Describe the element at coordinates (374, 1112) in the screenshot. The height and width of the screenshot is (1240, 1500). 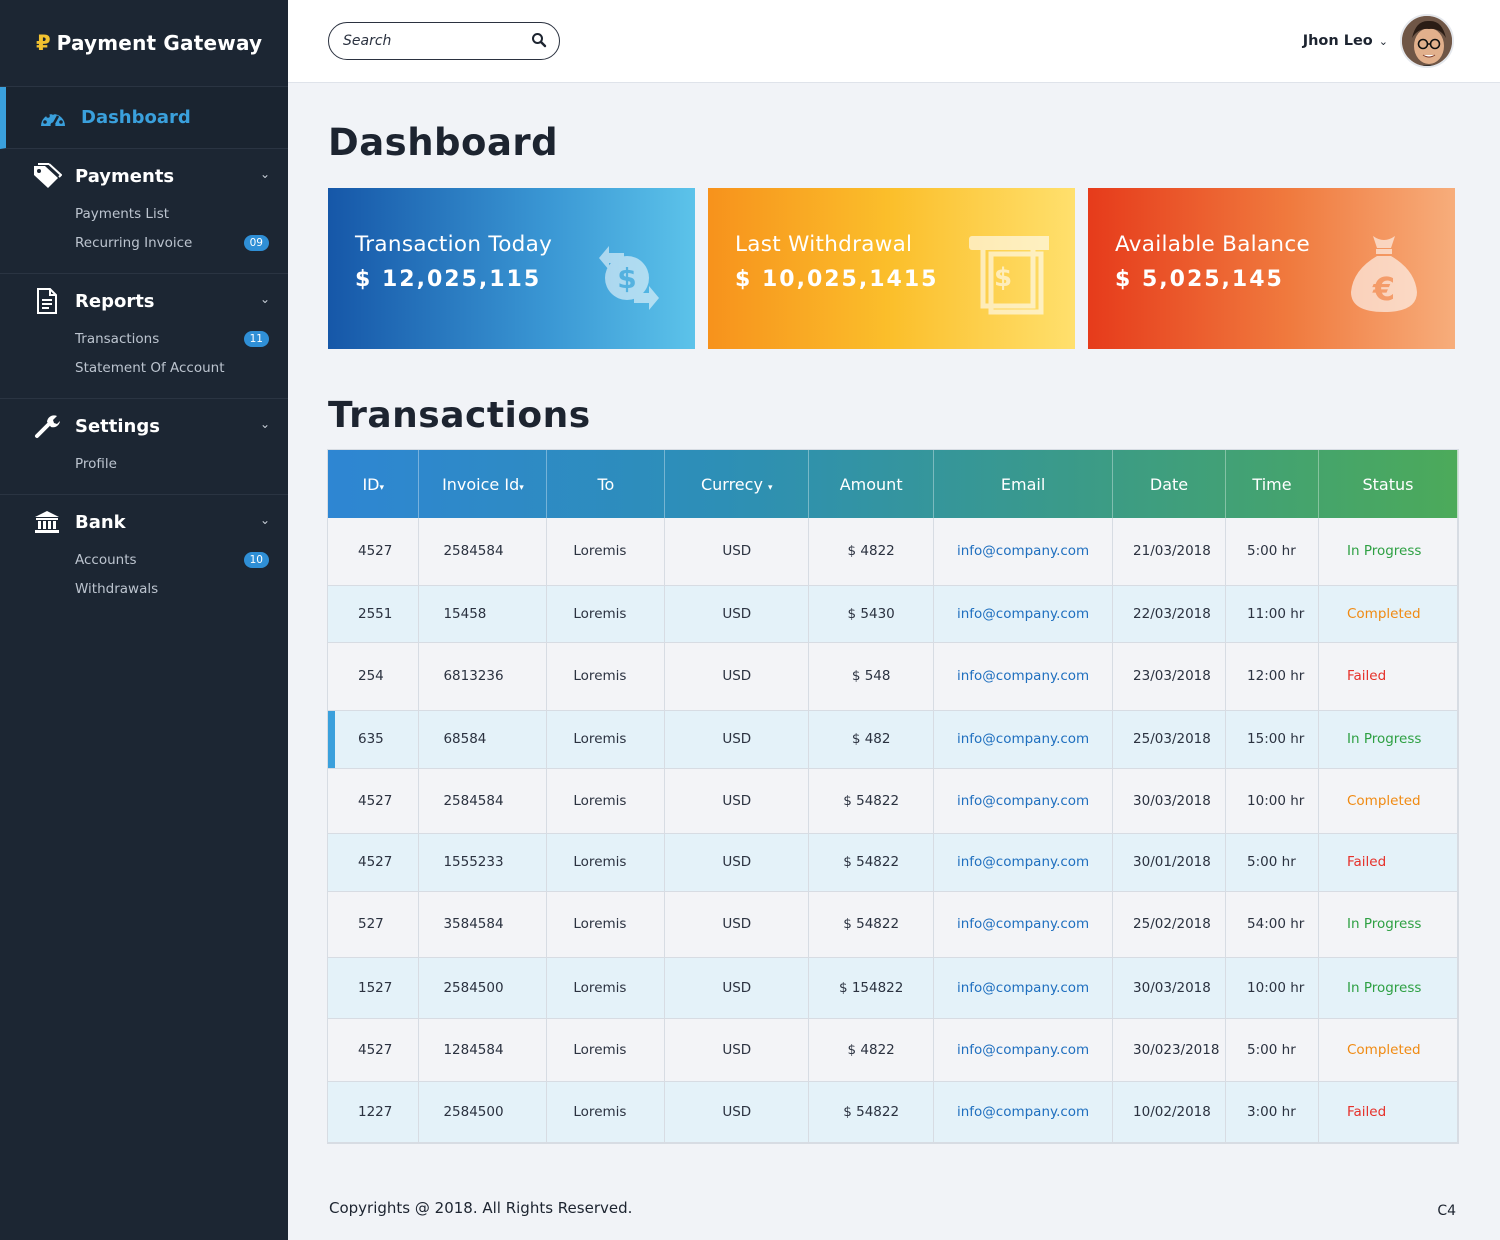
I see `cell-id: 1227` at that location.